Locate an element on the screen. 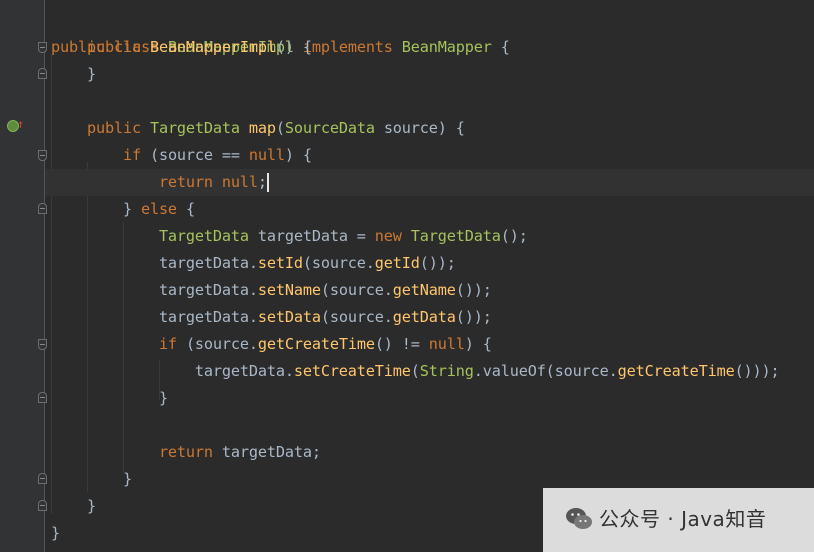 The image size is (814, 552). watermark-text: 公众号 · Java知音 is located at coordinates (683, 519).